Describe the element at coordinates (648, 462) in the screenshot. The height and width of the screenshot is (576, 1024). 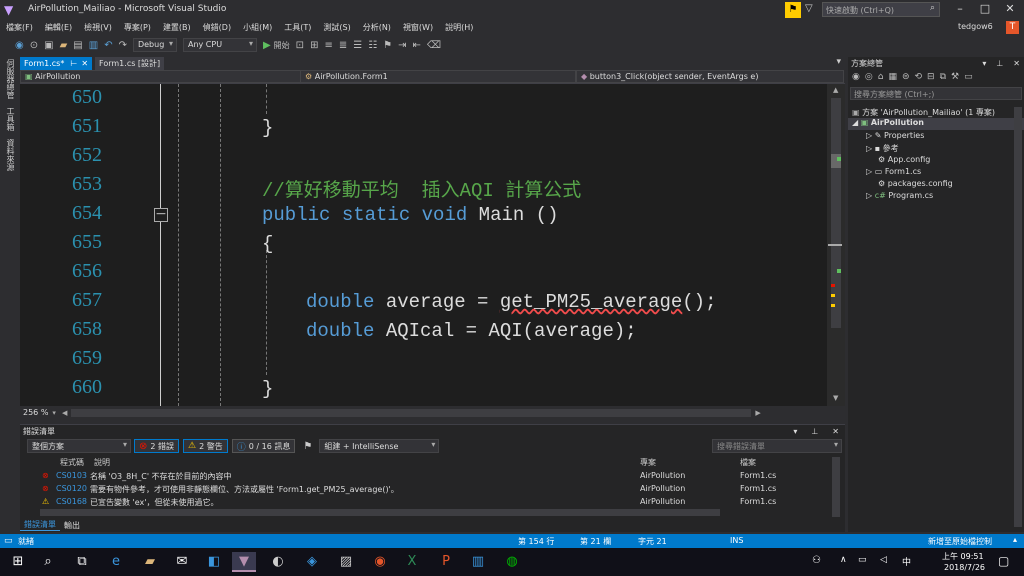
I see `column-project: 專案` at that location.